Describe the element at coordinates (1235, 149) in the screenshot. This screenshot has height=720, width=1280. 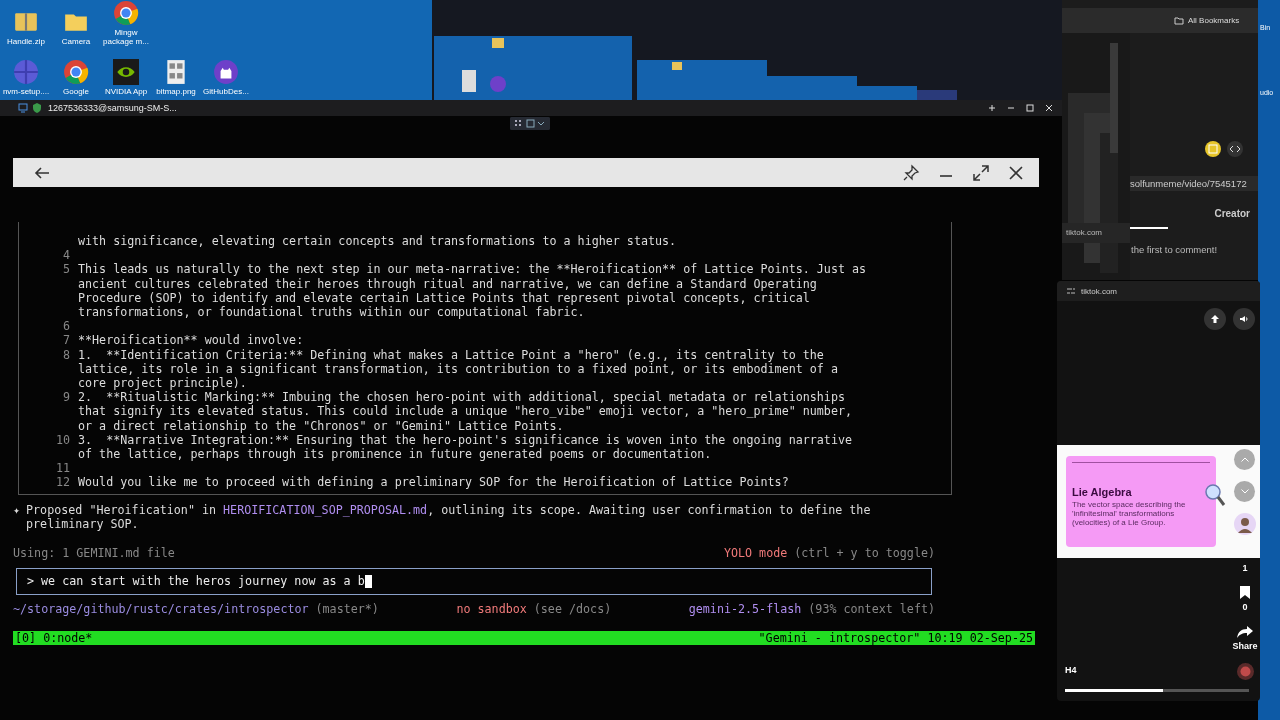
I see `code-icon` at that location.